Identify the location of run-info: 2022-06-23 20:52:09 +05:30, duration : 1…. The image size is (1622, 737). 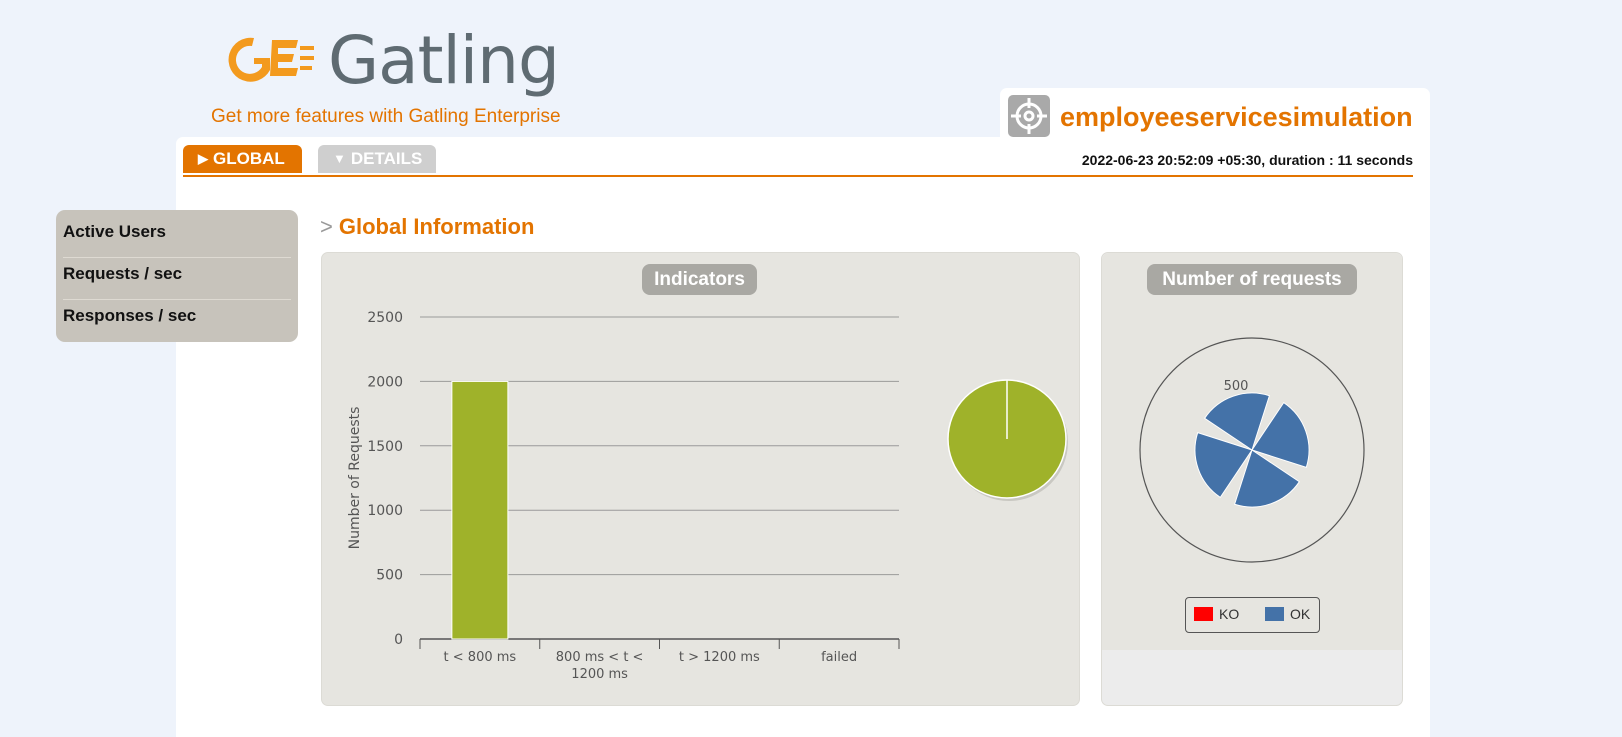
(1247, 160).